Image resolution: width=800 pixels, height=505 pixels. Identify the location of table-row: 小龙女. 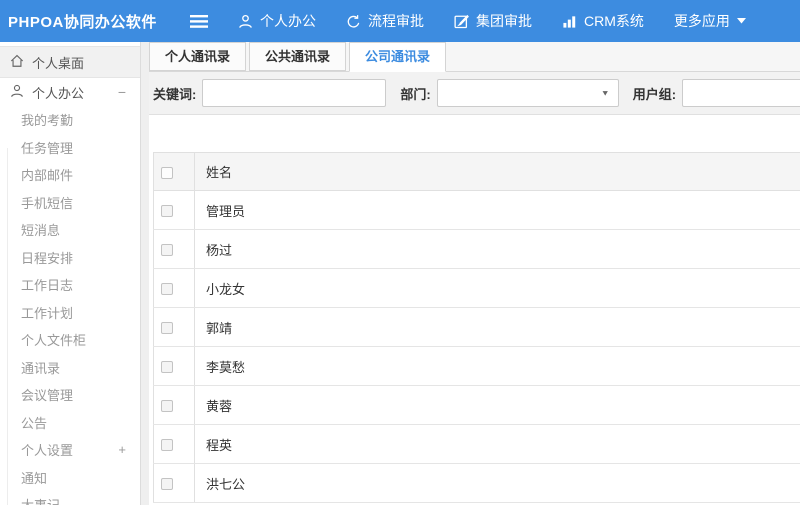
(476, 288).